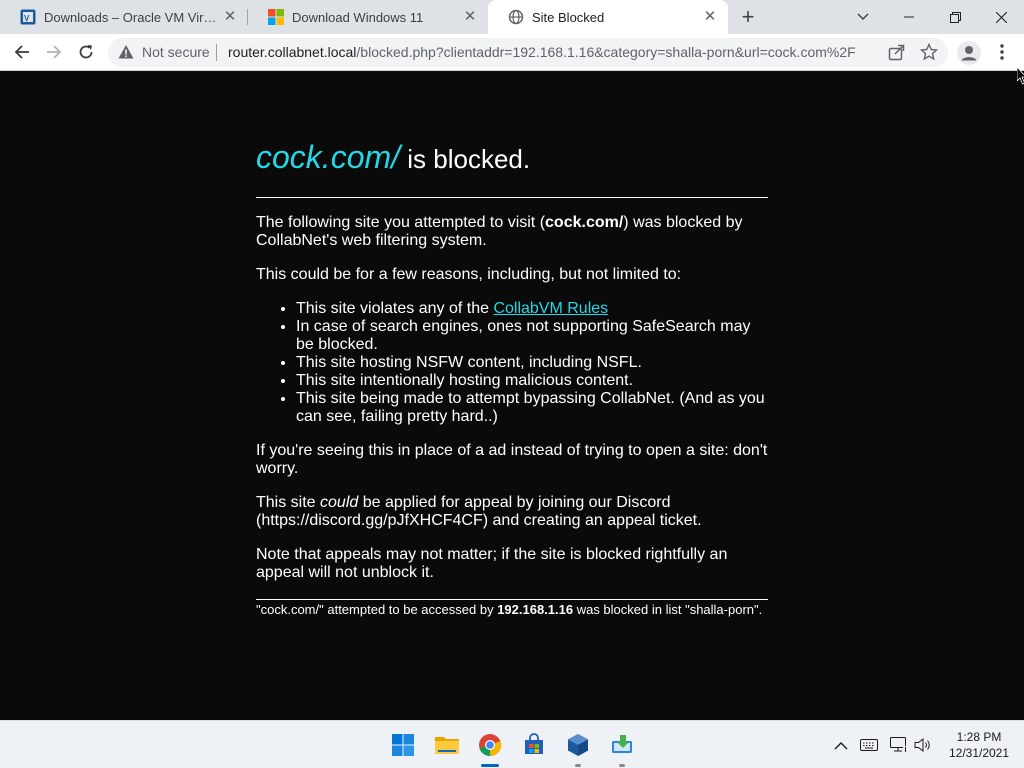 The image size is (1024, 768). I want to click on bookmark-star-icon, so click(929, 52).